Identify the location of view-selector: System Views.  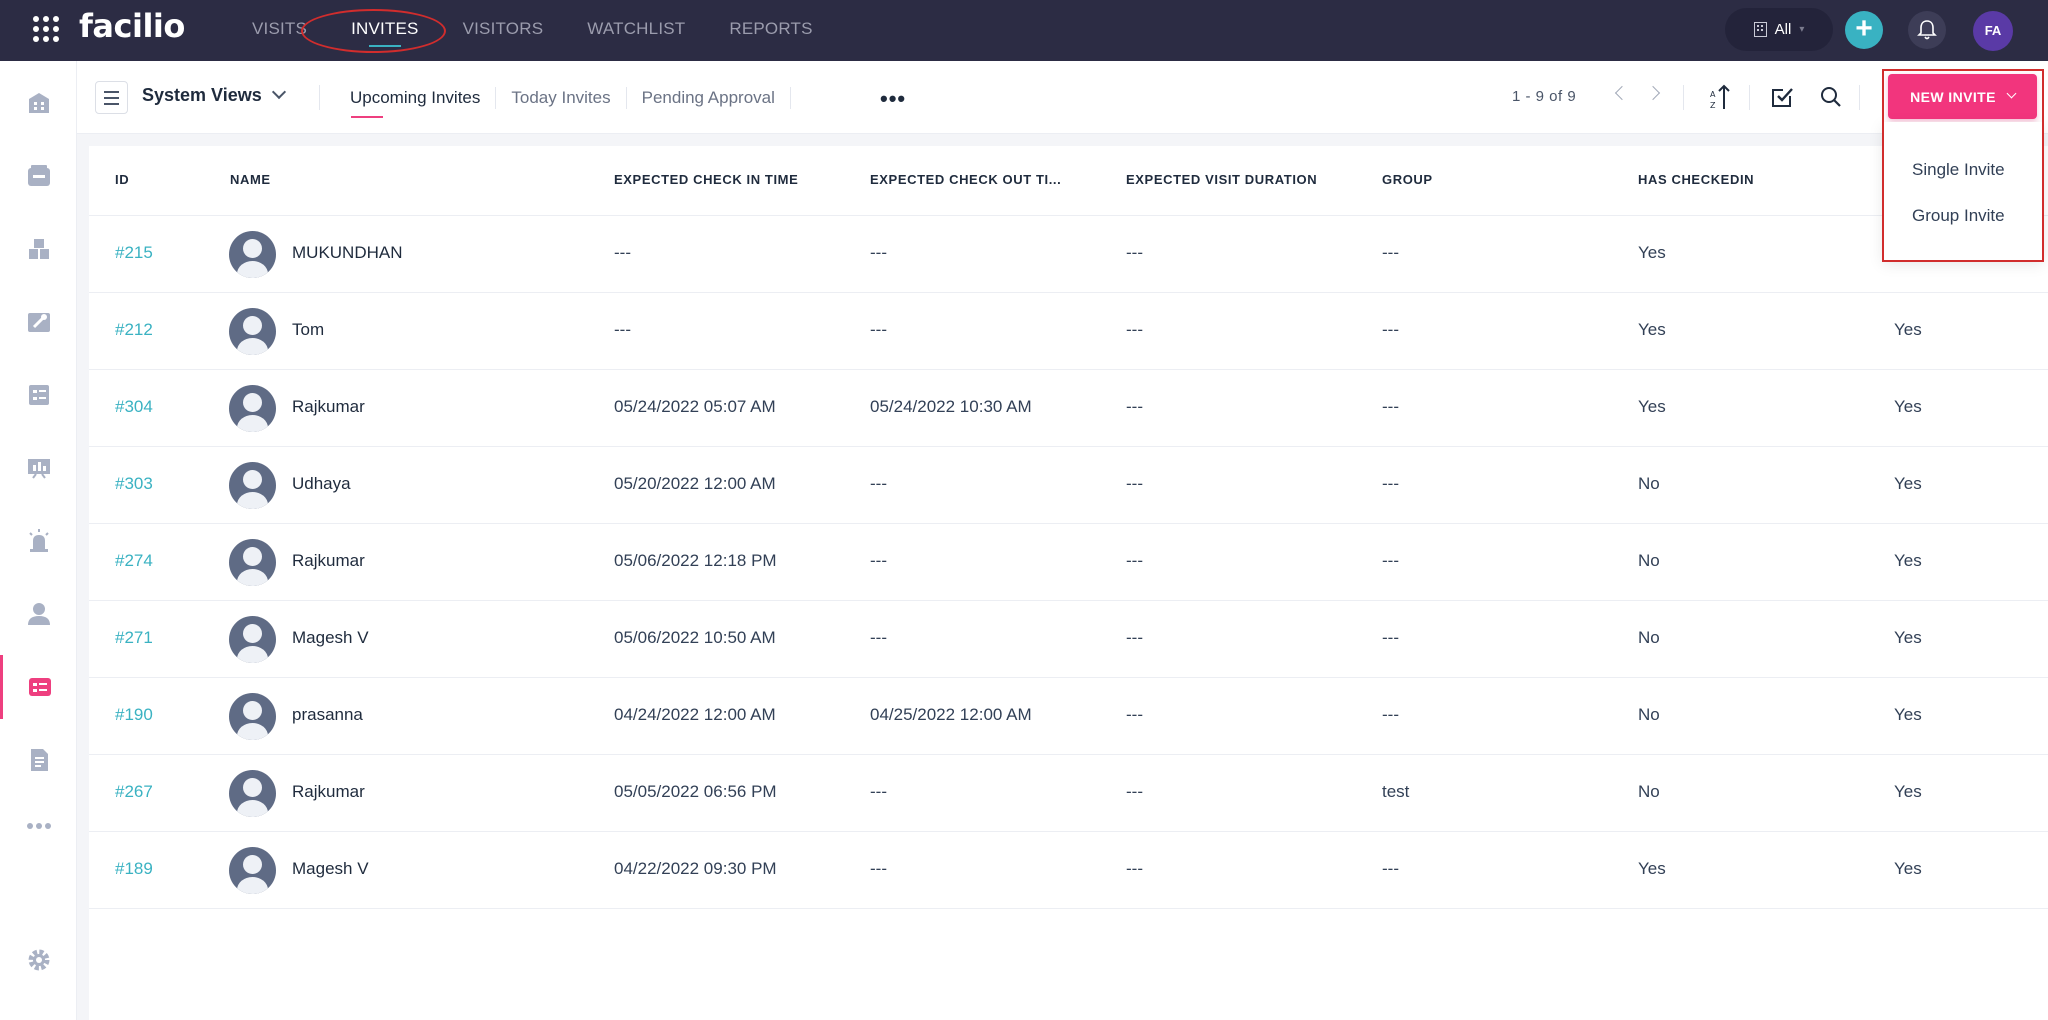
(214, 95).